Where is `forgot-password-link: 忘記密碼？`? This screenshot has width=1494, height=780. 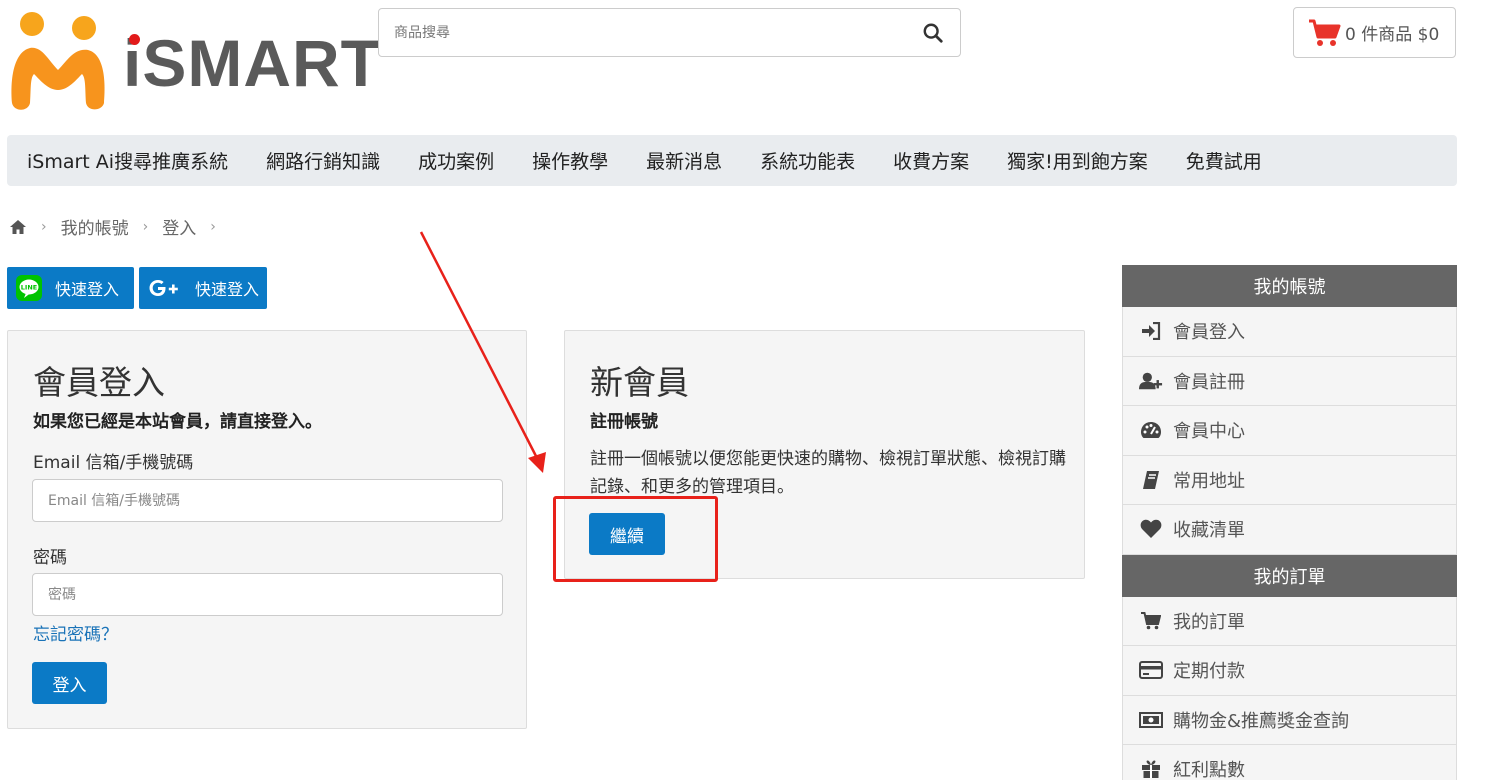
forgot-password-link: 忘記密碼？ is located at coordinates (75, 632).